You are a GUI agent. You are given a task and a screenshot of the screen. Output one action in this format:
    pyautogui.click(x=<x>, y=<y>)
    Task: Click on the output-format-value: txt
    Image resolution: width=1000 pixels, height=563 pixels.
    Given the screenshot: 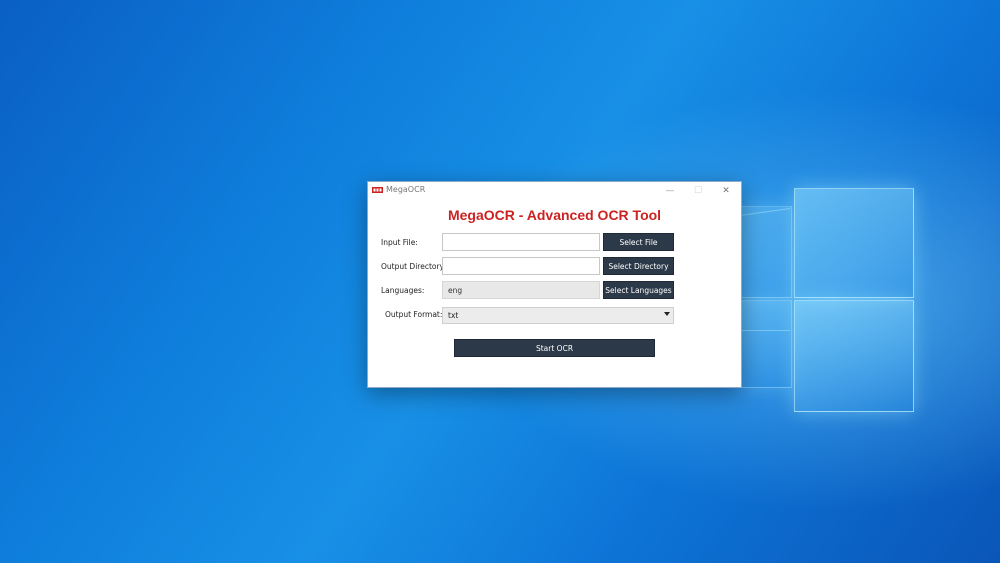 What is the action you would take?
    pyautogui.click(x=453, y=315)
    